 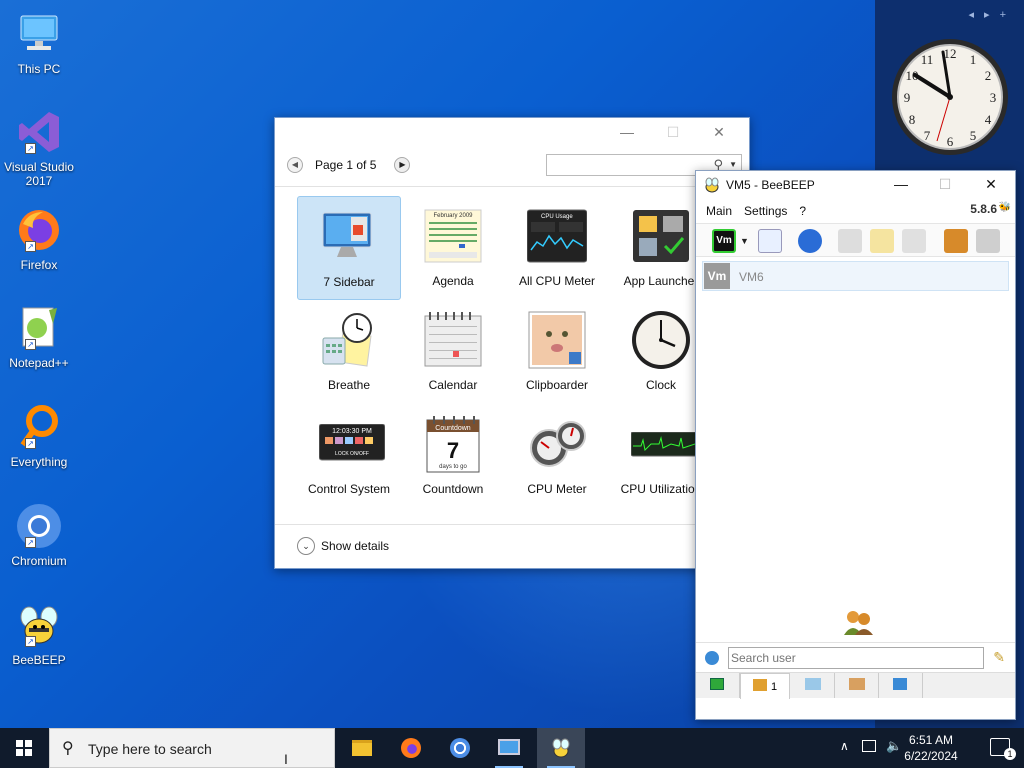 What do you see at coordinates (355, 546) in the screenshot?
I see `show-details-label: Show details` at bounding box center [355, 546].